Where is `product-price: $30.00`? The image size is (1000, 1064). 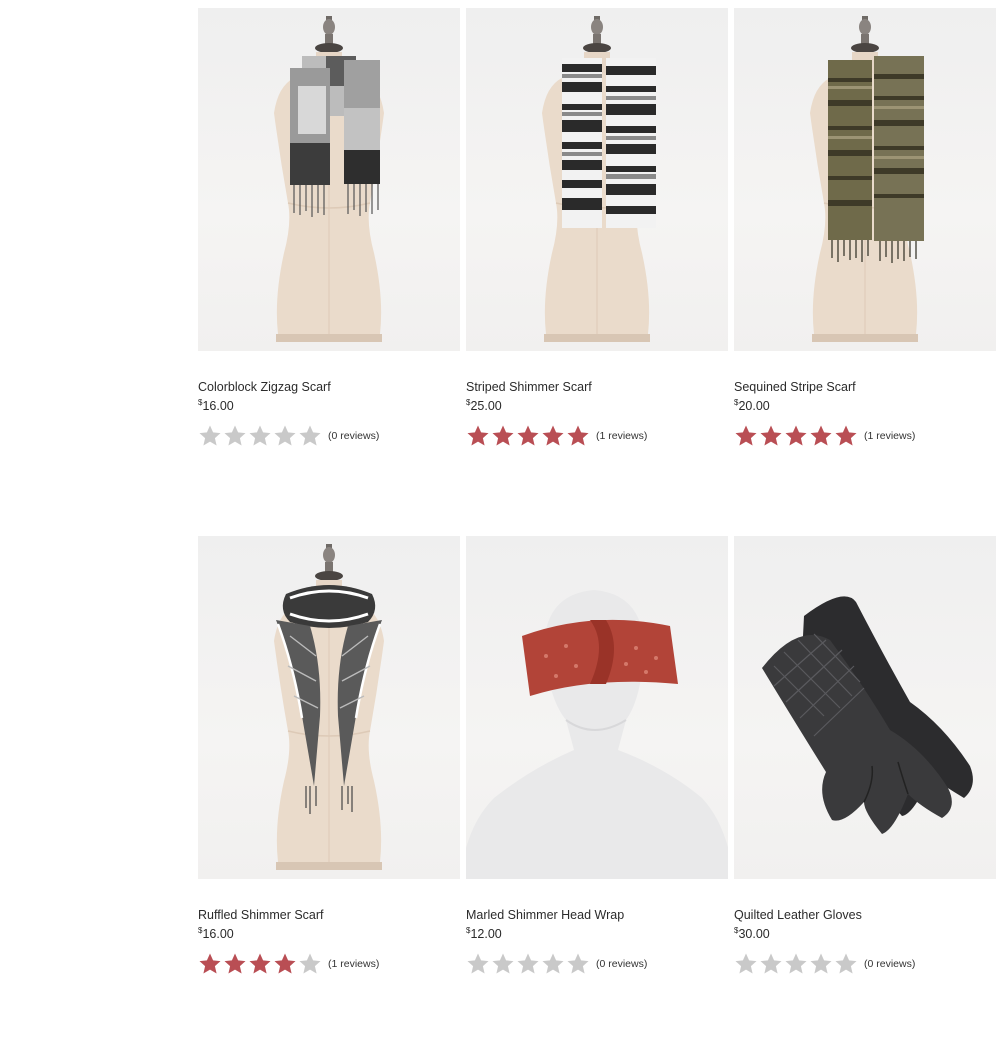
product-price: $30.00 is located at coordinates (752, 933).